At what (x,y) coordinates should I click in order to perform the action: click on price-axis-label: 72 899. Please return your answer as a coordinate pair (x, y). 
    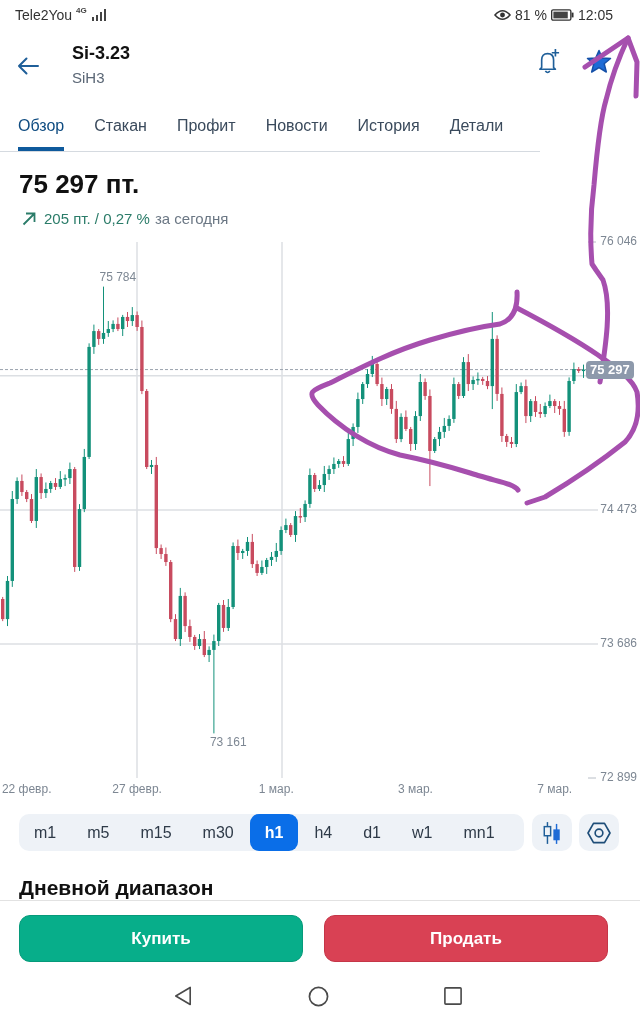
    Looking at the image, I should click on (618, 777).